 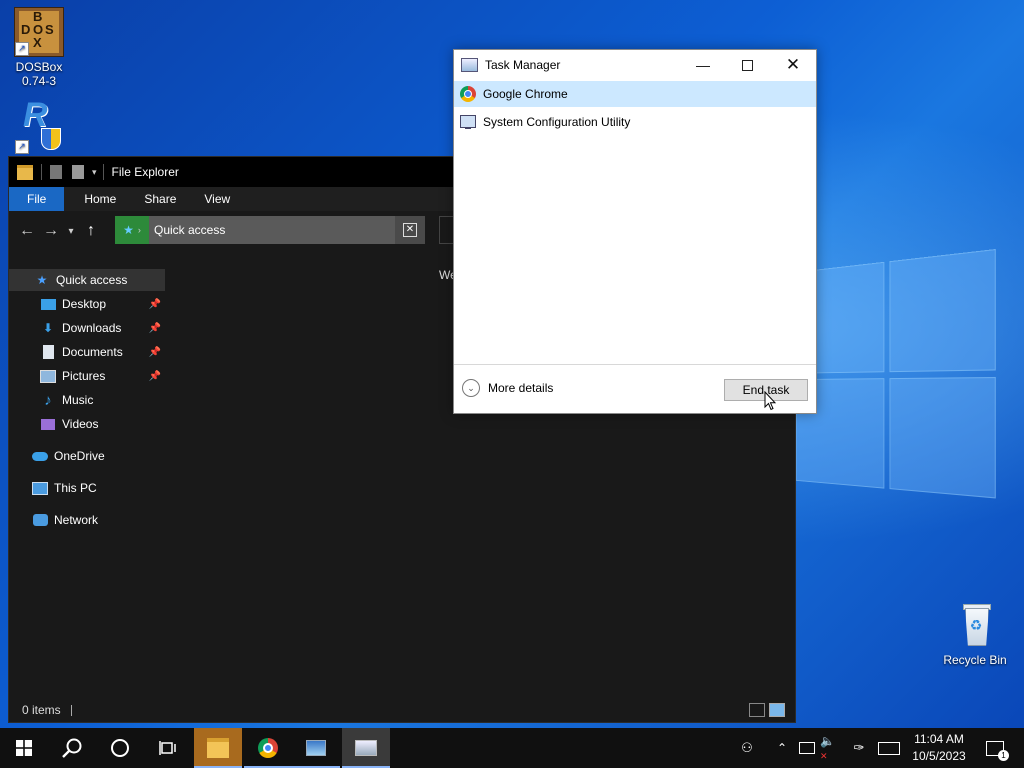 What do you see at coordinates (84, 304) in the screenshot?
I see `sidebar-item-label: Desktop` at bounding box center [84, 304].